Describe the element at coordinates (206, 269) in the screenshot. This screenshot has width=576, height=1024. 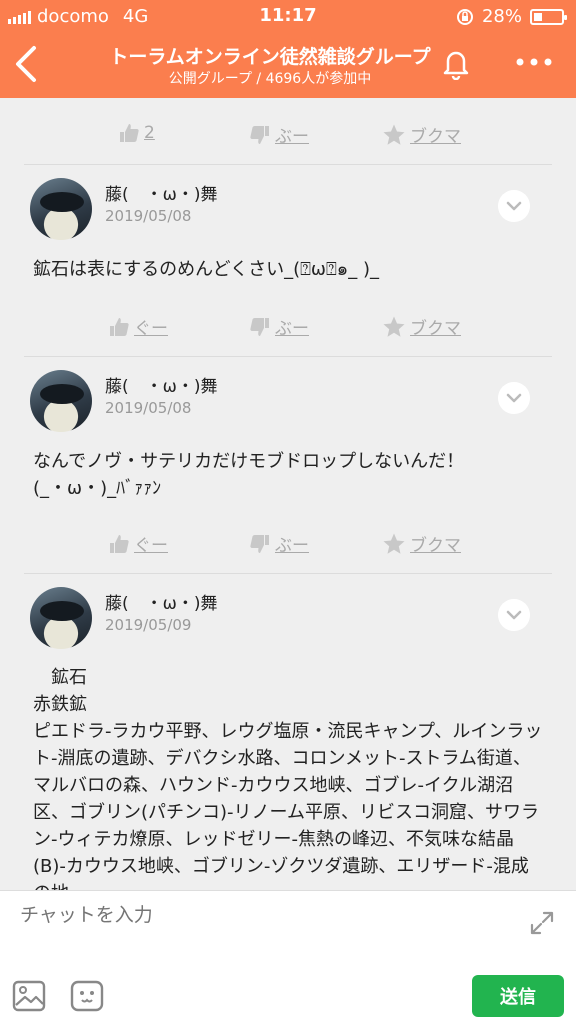
I see `post-text: 鉱石は表にするのめんどくさい_(⍰ω⍰๑_ )_` at that location.